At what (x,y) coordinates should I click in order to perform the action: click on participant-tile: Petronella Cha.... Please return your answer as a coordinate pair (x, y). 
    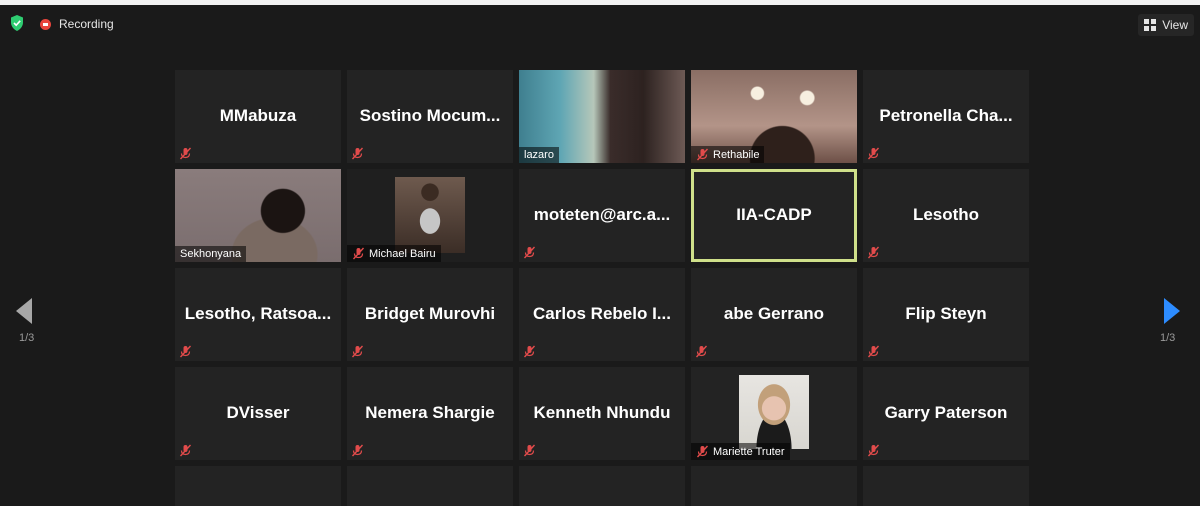
    Looking at the image, I should click on (946, 116).